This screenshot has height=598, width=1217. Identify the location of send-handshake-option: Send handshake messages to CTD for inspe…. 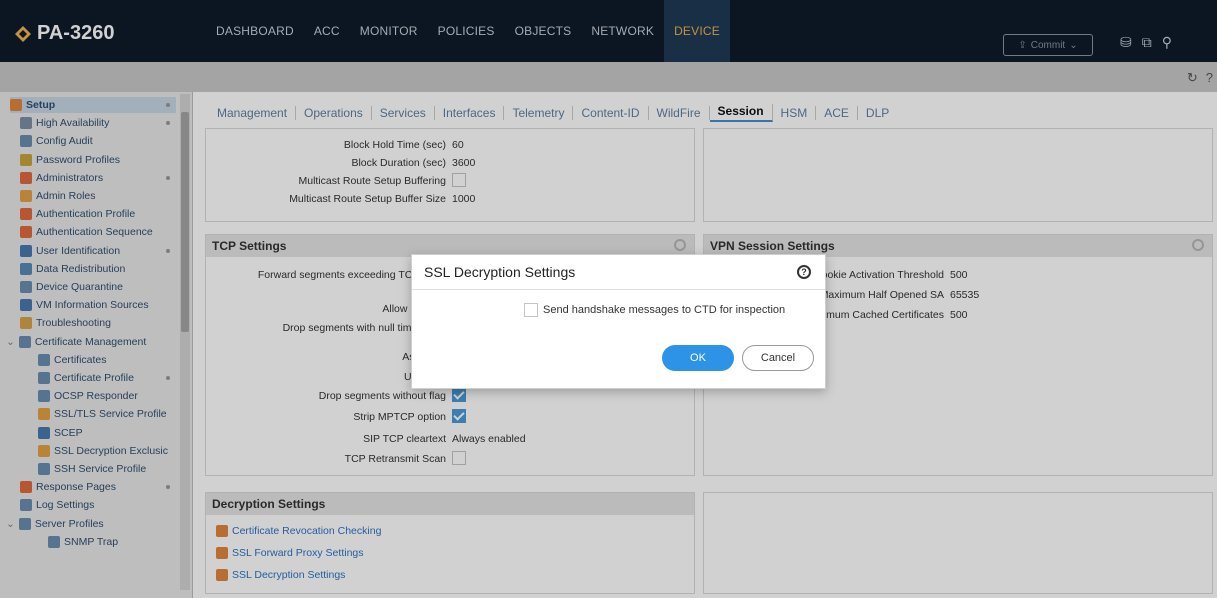
(654, 310).